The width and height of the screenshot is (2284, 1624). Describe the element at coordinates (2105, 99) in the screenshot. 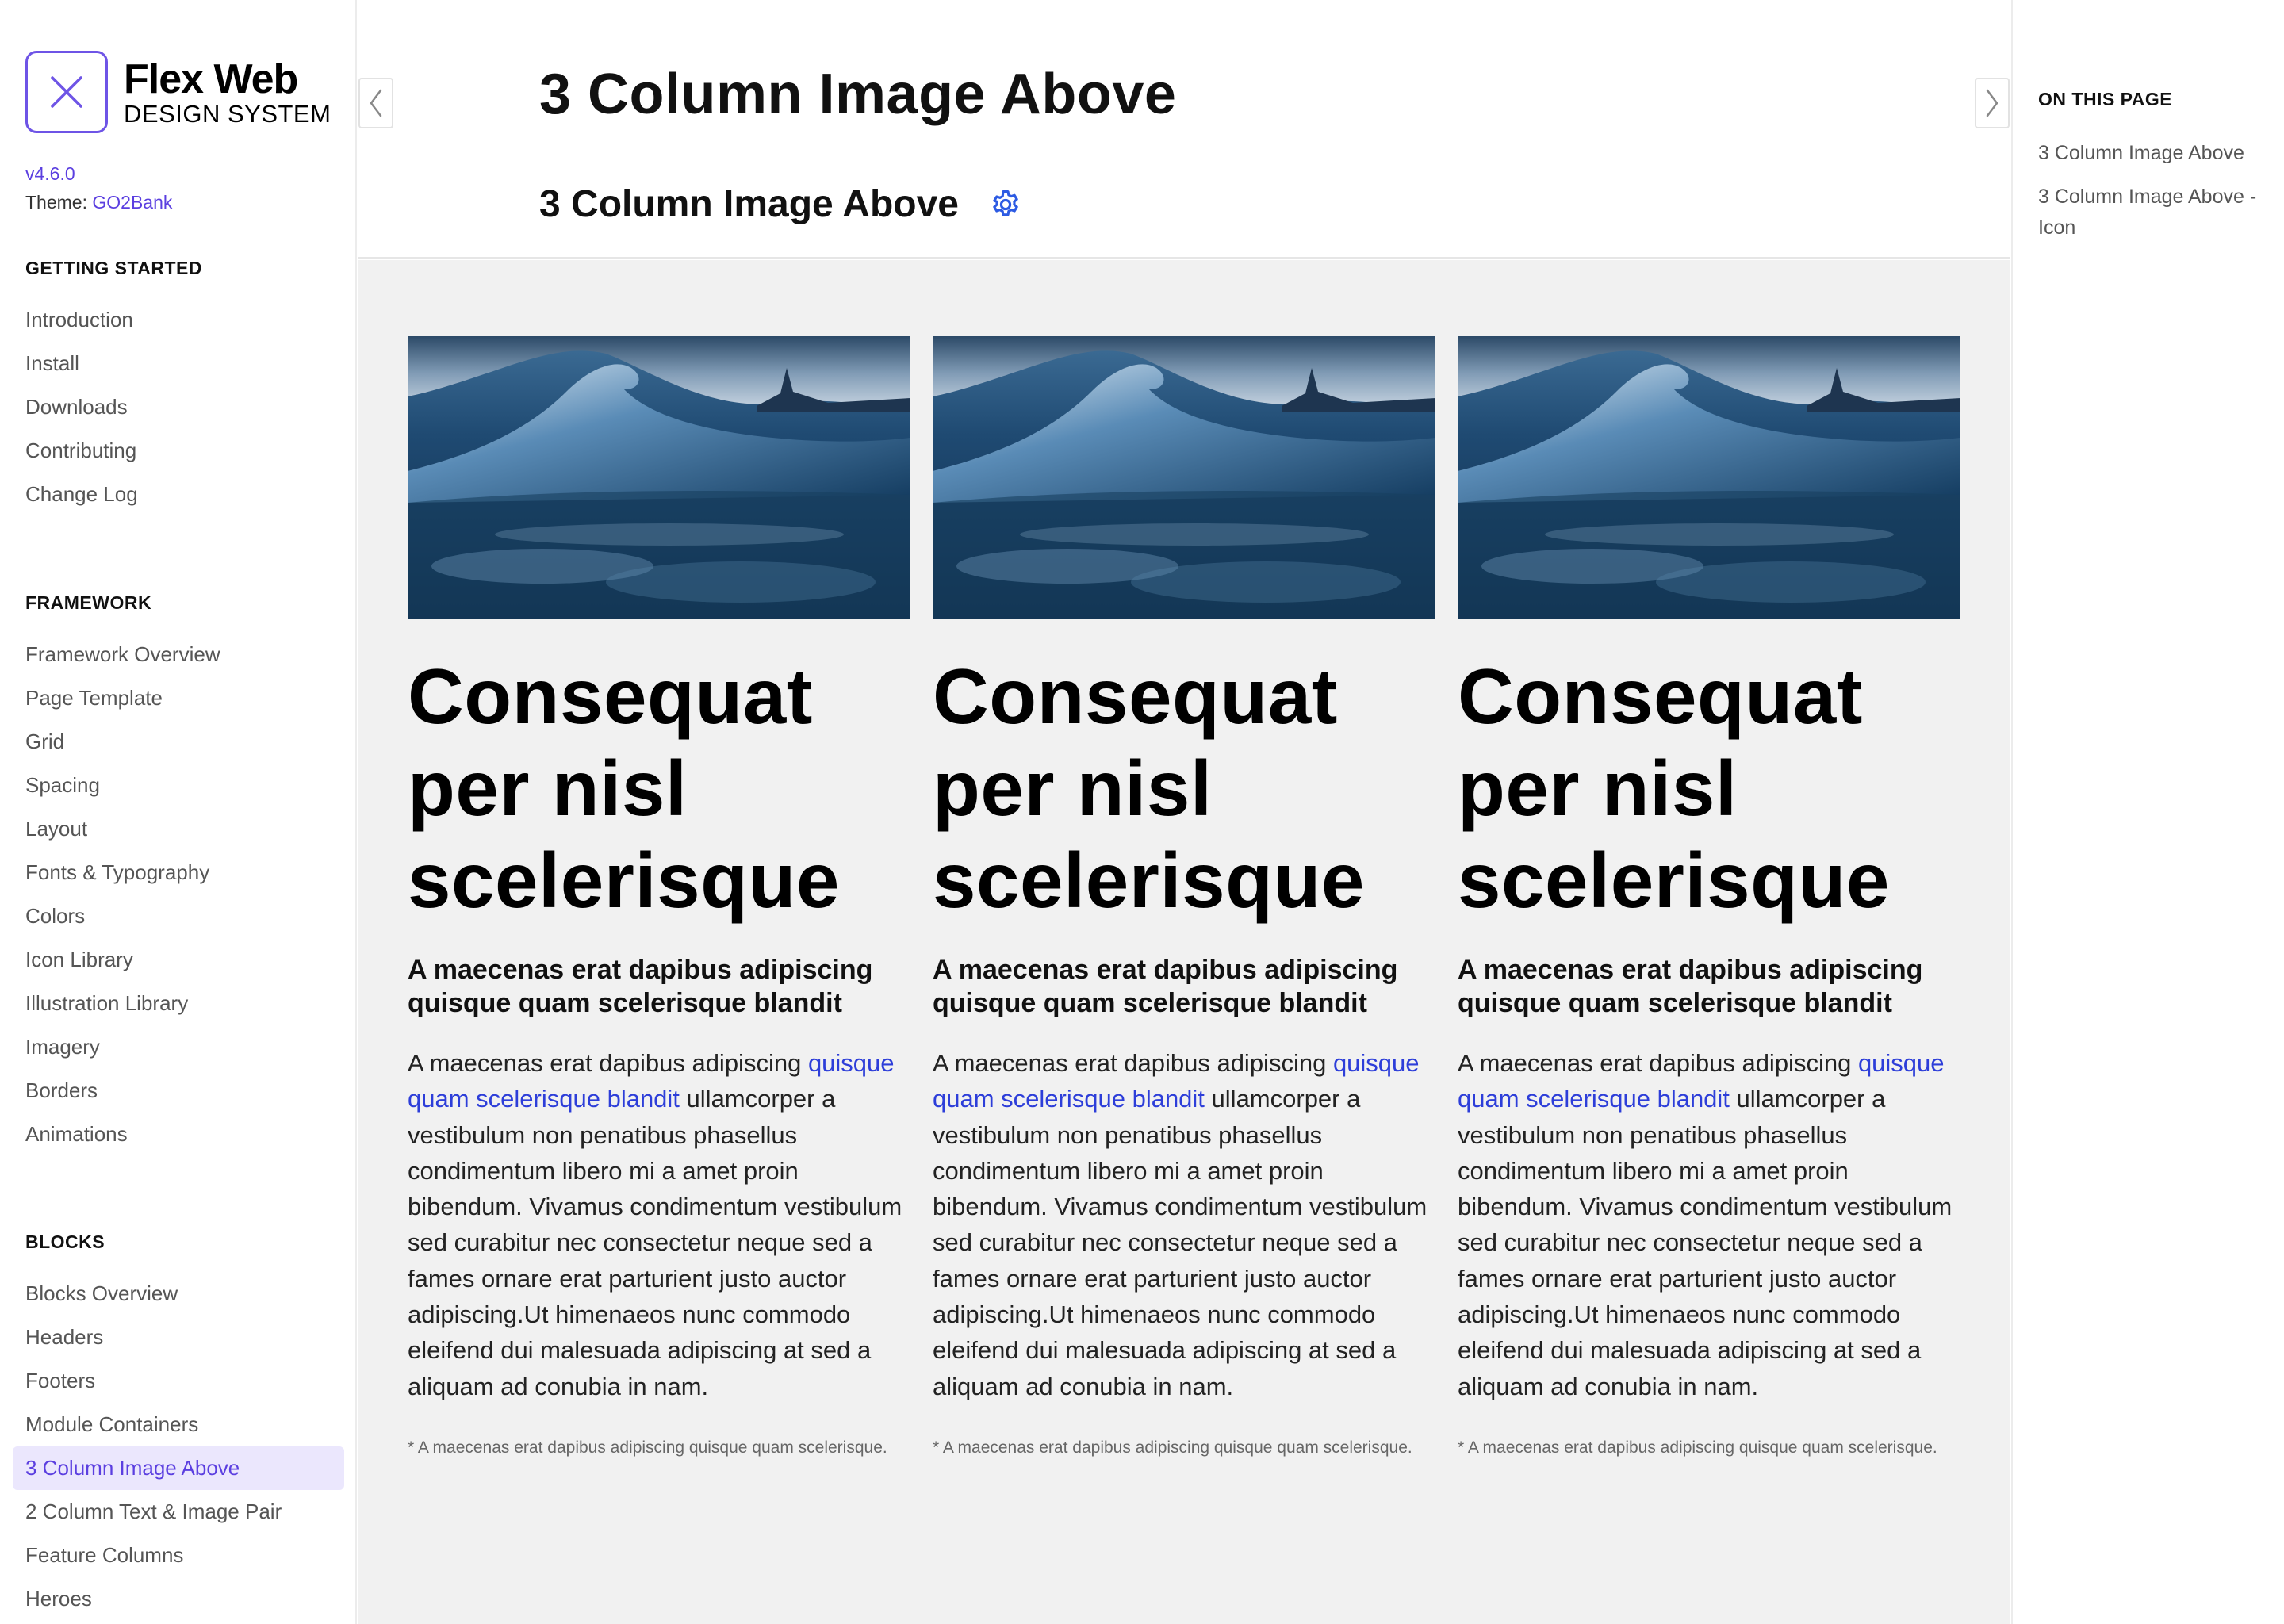

I see `toc-title: ON THIS PAGE` at that location.